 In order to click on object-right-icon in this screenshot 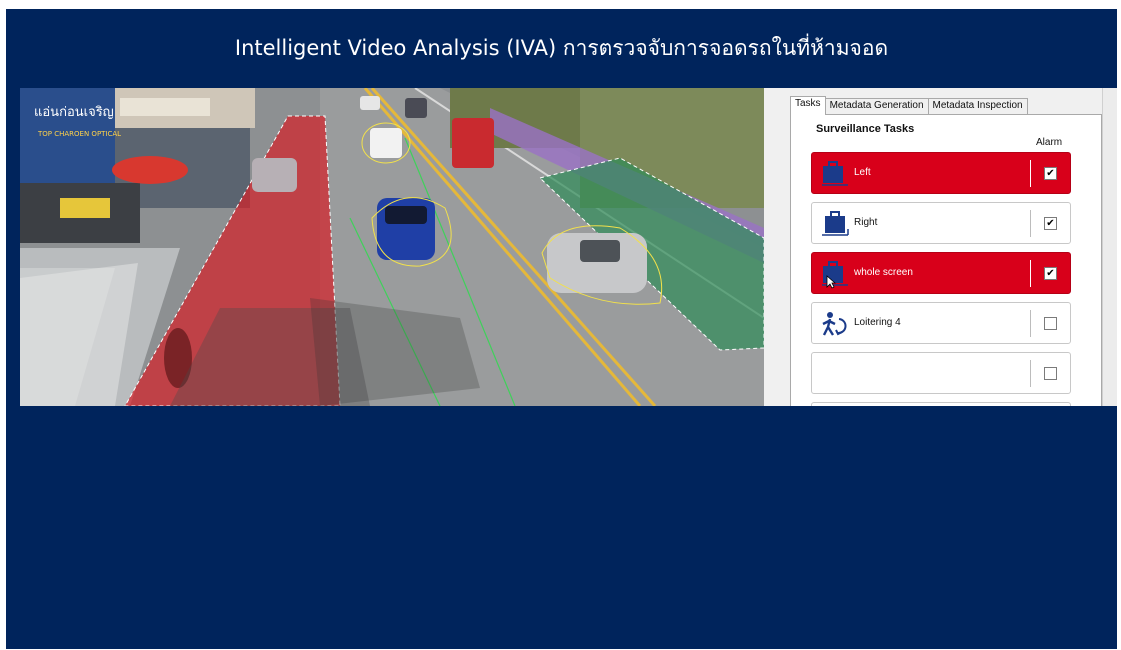, I will do `click(835, 223)`.